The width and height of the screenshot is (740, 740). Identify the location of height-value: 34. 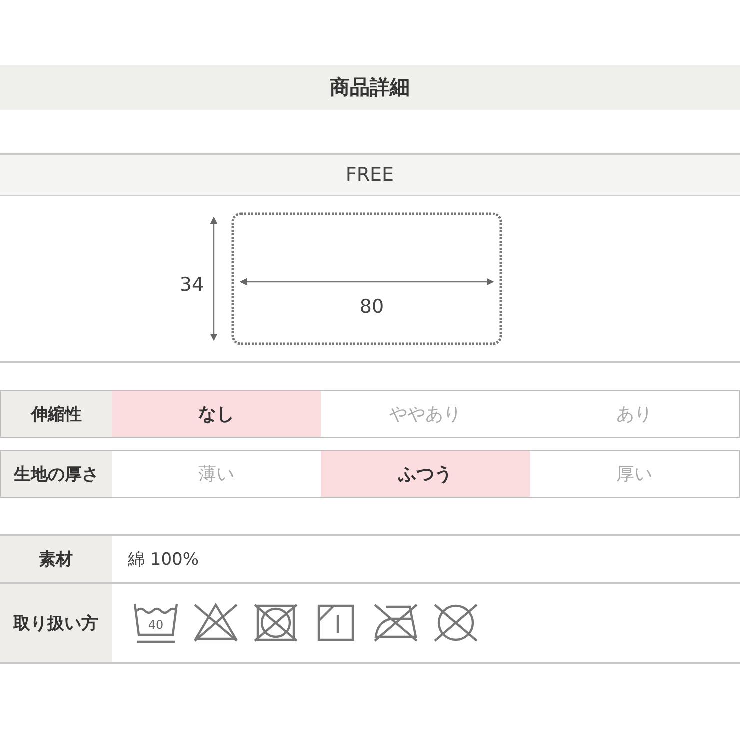
(192, 285).